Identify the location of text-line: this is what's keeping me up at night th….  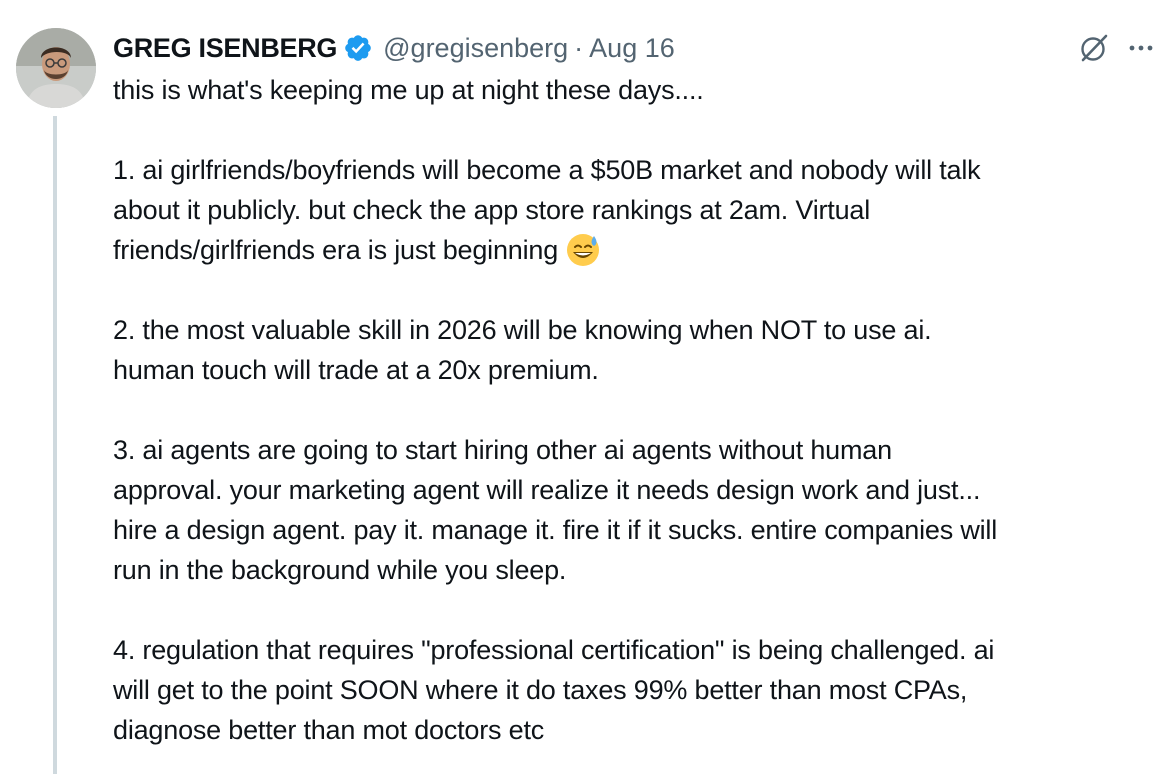
(408, 90).